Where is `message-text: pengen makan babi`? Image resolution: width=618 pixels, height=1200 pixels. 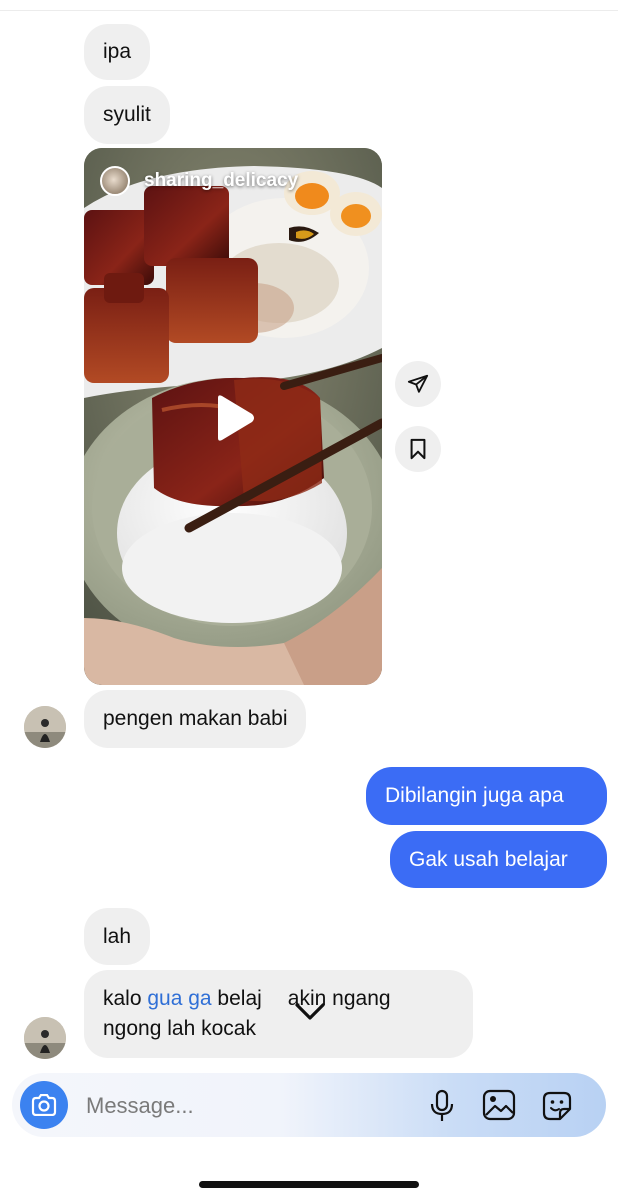 message-text: pengen makan babi is located at coordinates (195, 718).